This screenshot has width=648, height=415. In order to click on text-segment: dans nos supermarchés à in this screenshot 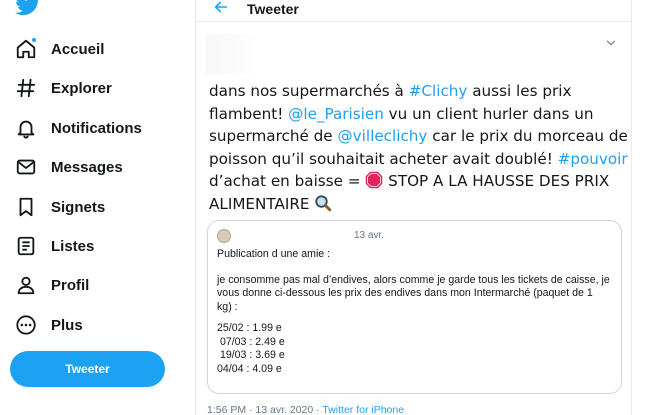, I will do `click(309, 91)`.